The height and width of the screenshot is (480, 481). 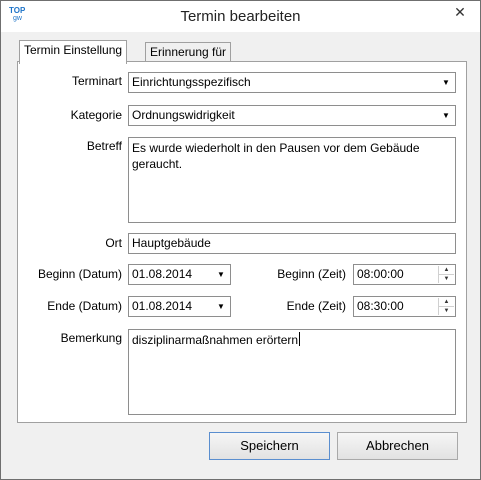 I want to click on beginn-zeit-spinner: ▲ ▼, so click(x=446, y=274).